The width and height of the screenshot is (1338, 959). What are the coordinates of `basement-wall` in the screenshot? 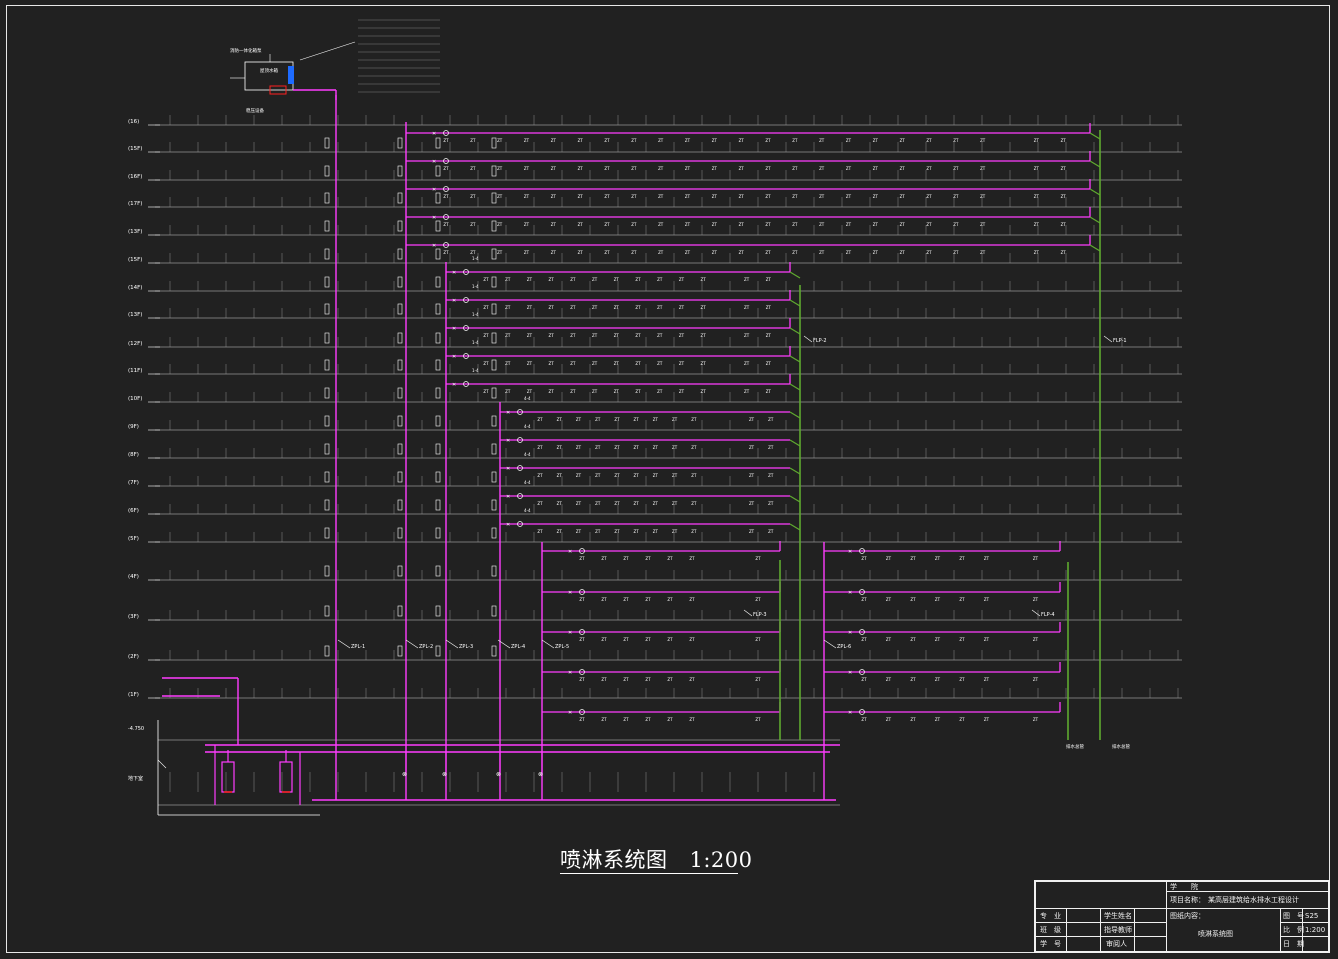 It's located at (238, 768).